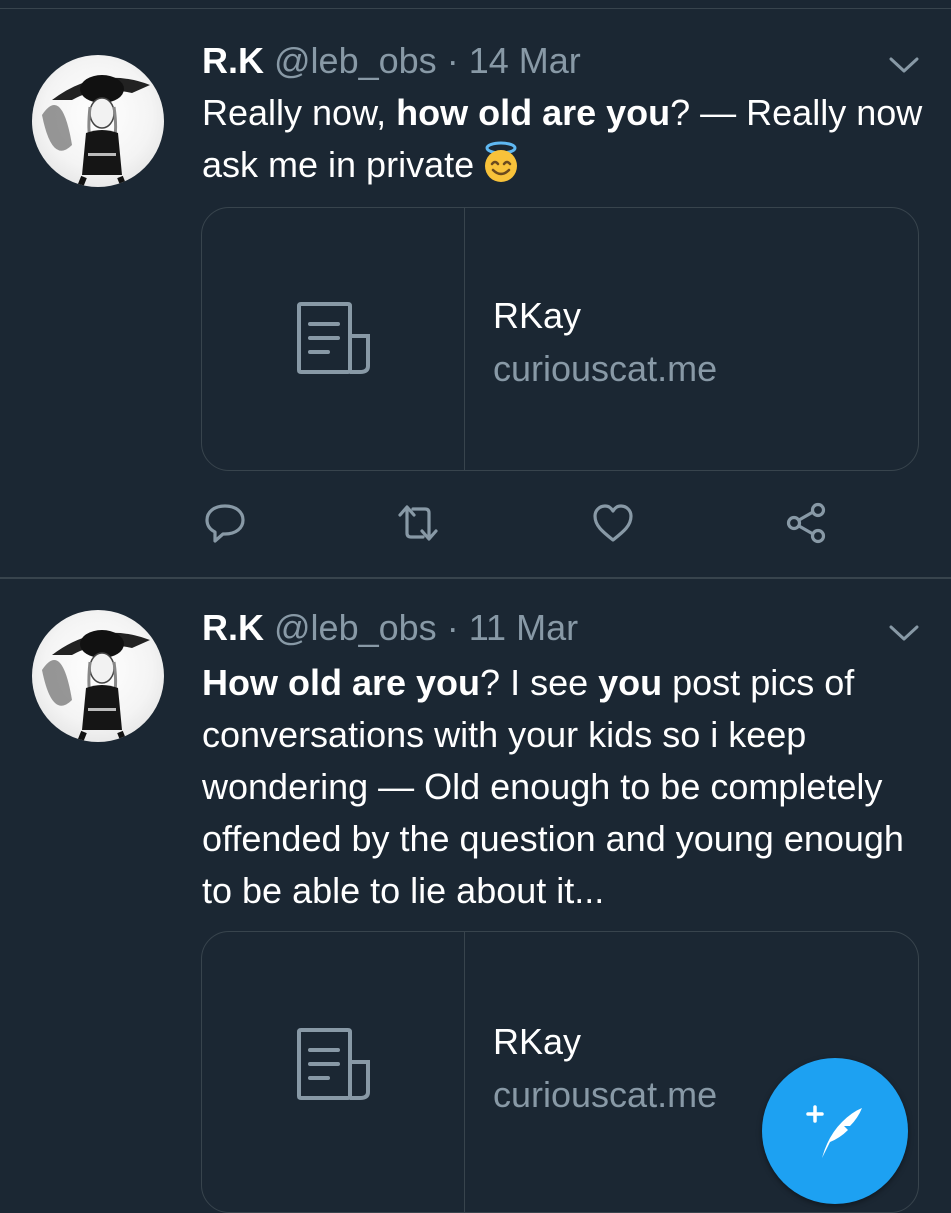  What do you see at coordinates (523, 627) in the screenshot?
I see `tweet-date: 11 Mar` at bounding box center [523, 627].